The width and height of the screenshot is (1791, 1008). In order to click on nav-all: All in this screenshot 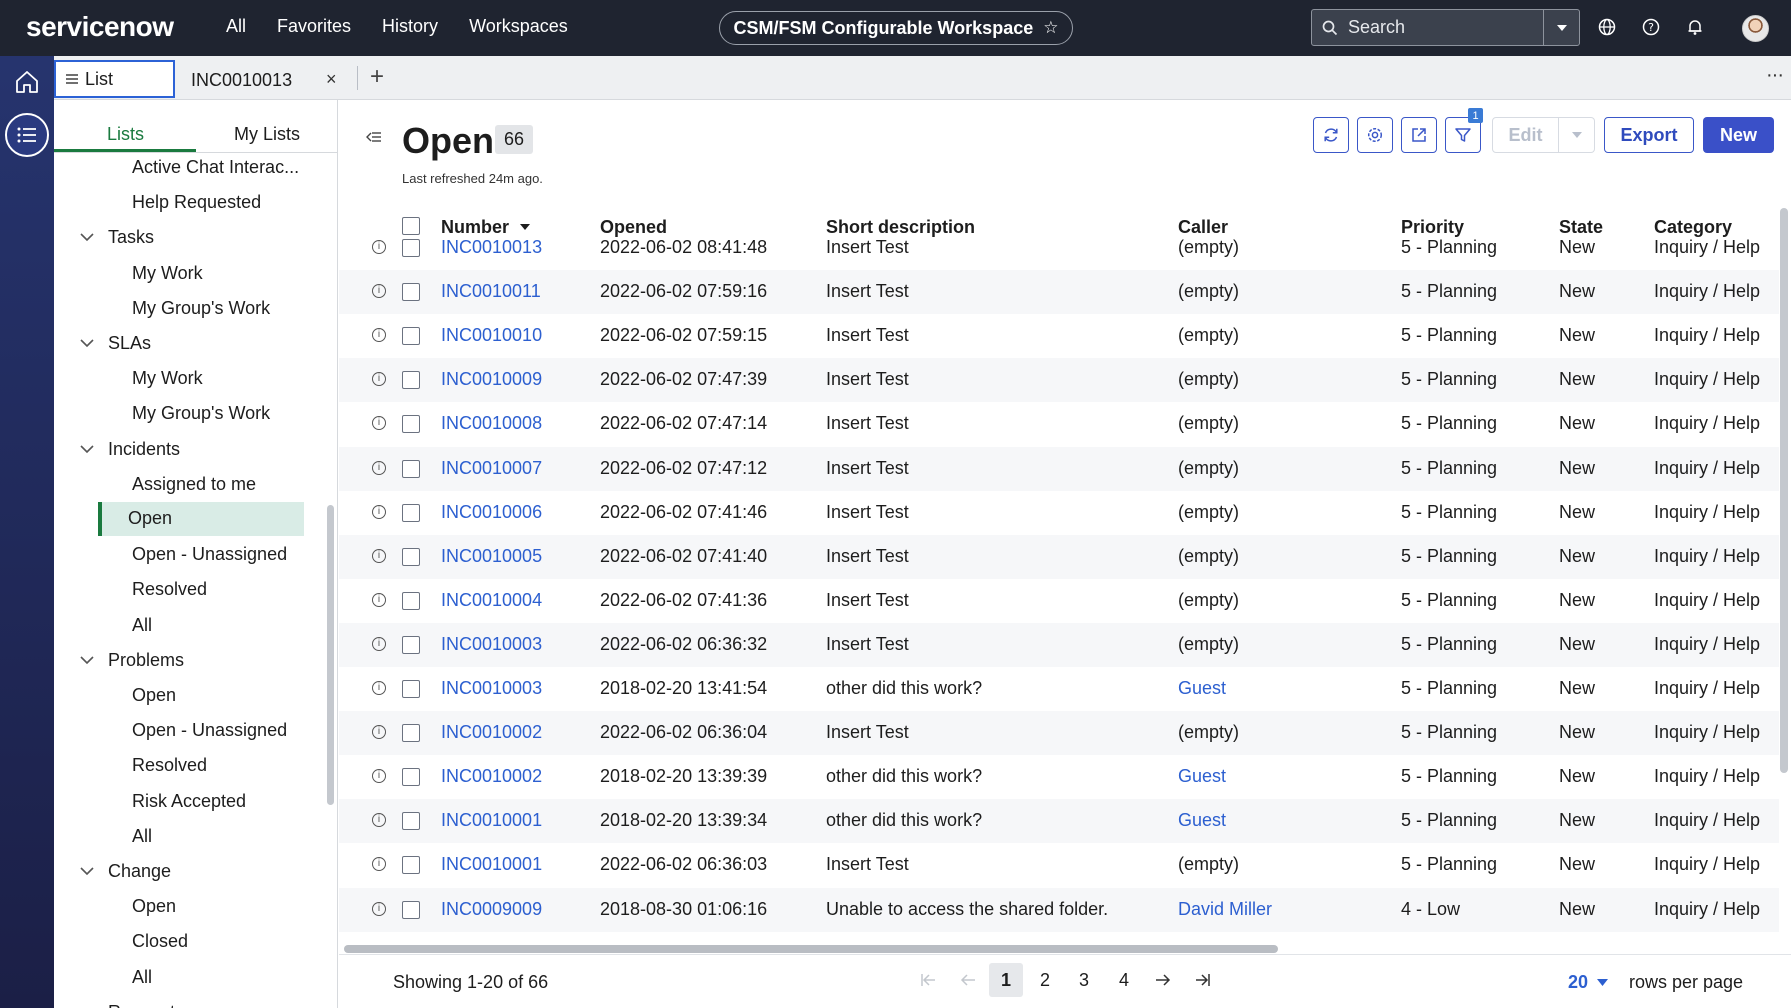, I will do `click(236, 26)`.